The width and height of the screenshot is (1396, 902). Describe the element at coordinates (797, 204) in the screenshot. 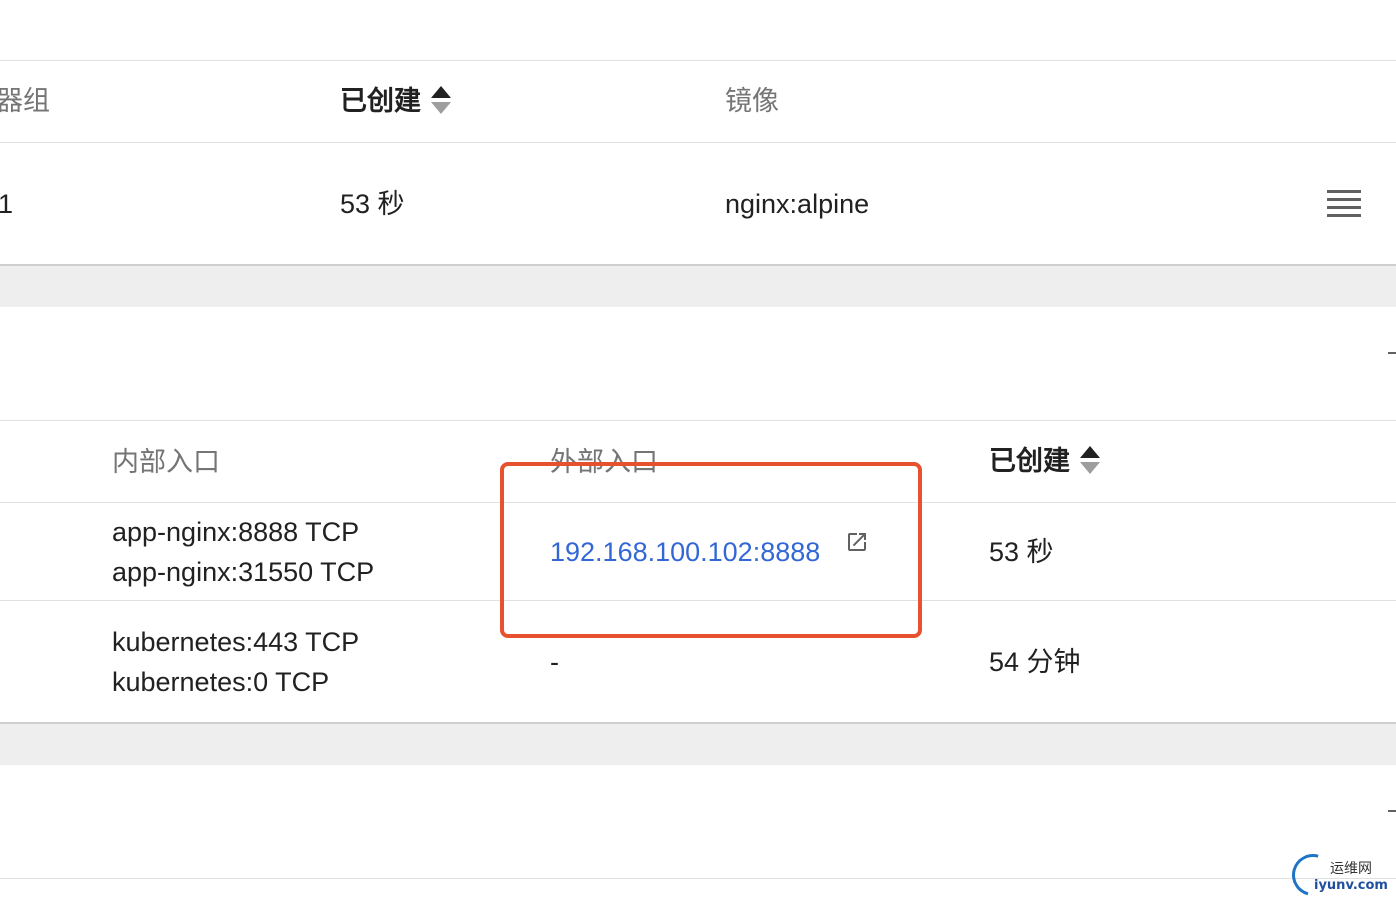

I see `cell-image: nginx:alpine` at that location.